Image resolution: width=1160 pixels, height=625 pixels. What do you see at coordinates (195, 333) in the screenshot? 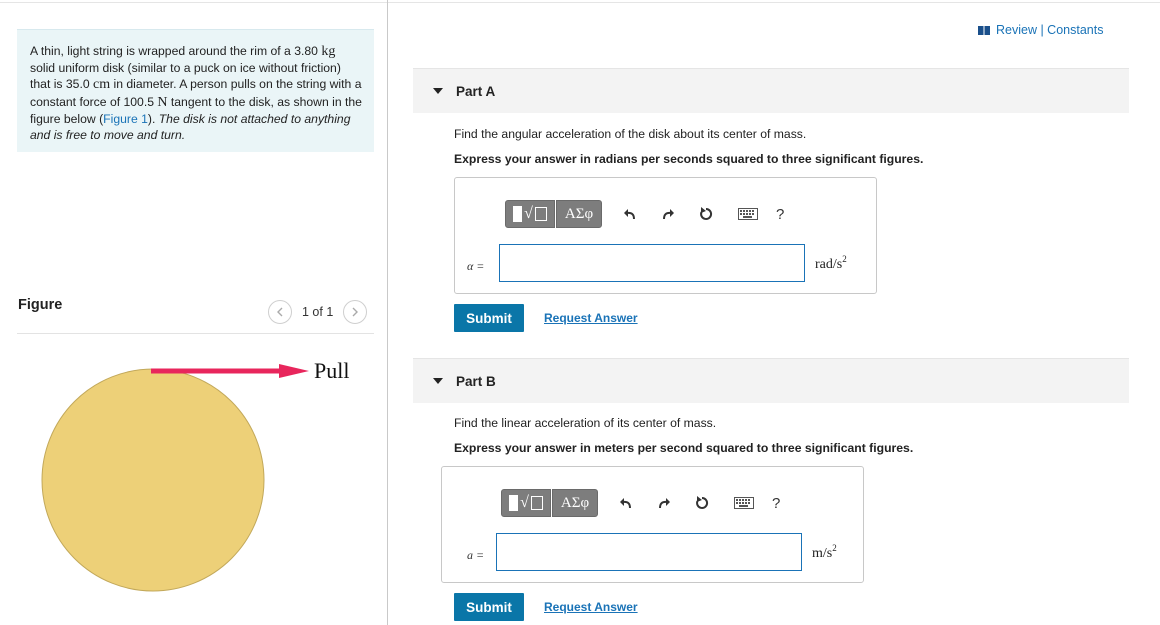
I see `figure-divider` at bounding box center [195, 333].